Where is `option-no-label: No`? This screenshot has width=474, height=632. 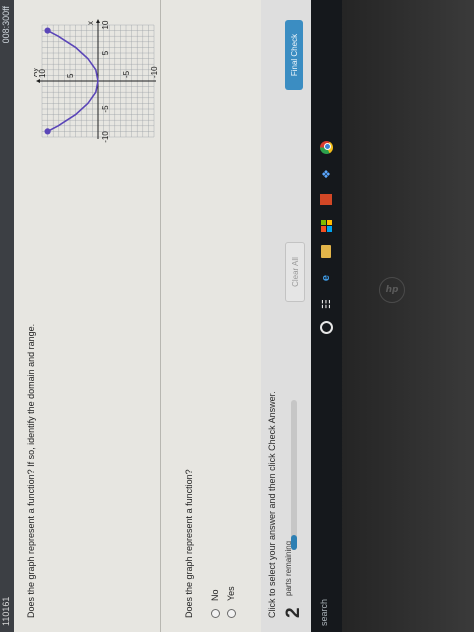 option-no-label: No is located at coordinates (215, 595).